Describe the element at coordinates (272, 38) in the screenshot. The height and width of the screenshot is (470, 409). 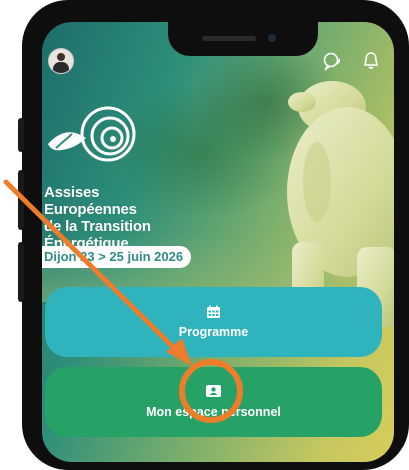
I see `front-camera` at that location.